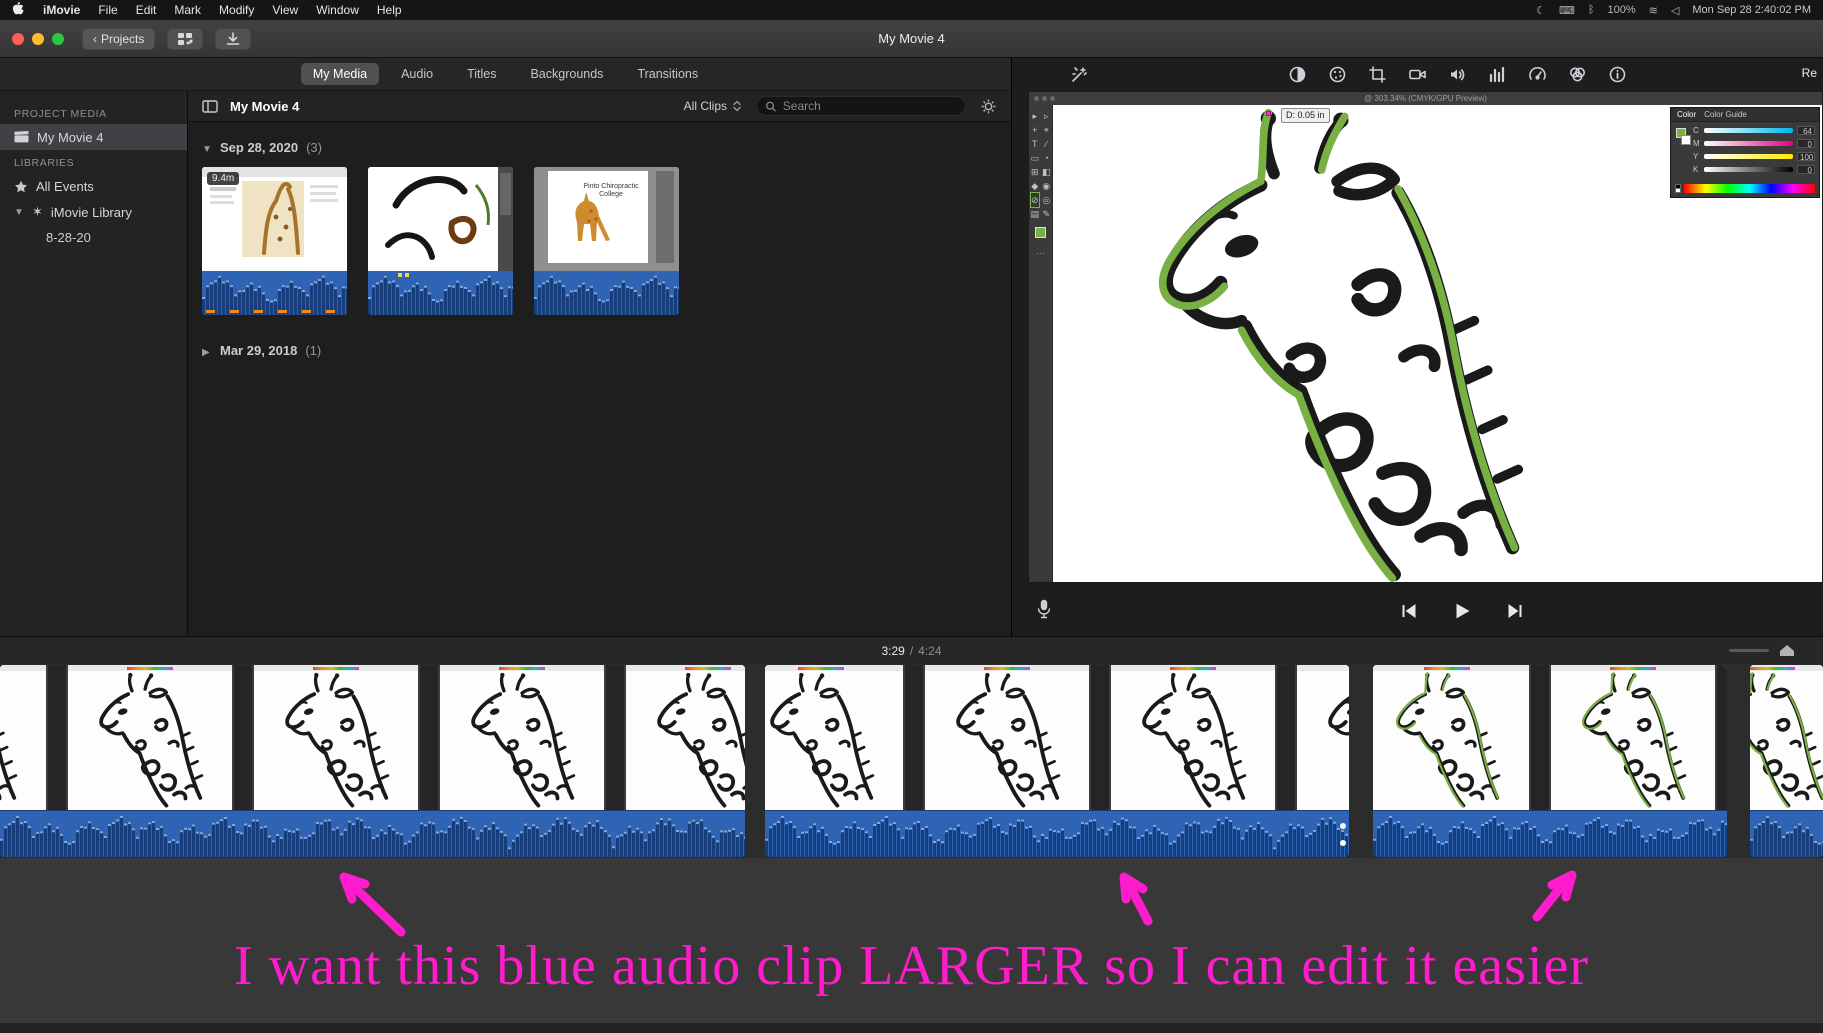 This screenshot has width=1823, height=1033. I want to click on menu-edit: Edit, so click(146, 10).